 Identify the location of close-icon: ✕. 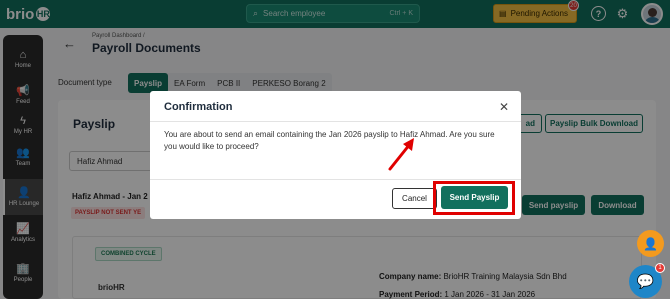
(504, 107).